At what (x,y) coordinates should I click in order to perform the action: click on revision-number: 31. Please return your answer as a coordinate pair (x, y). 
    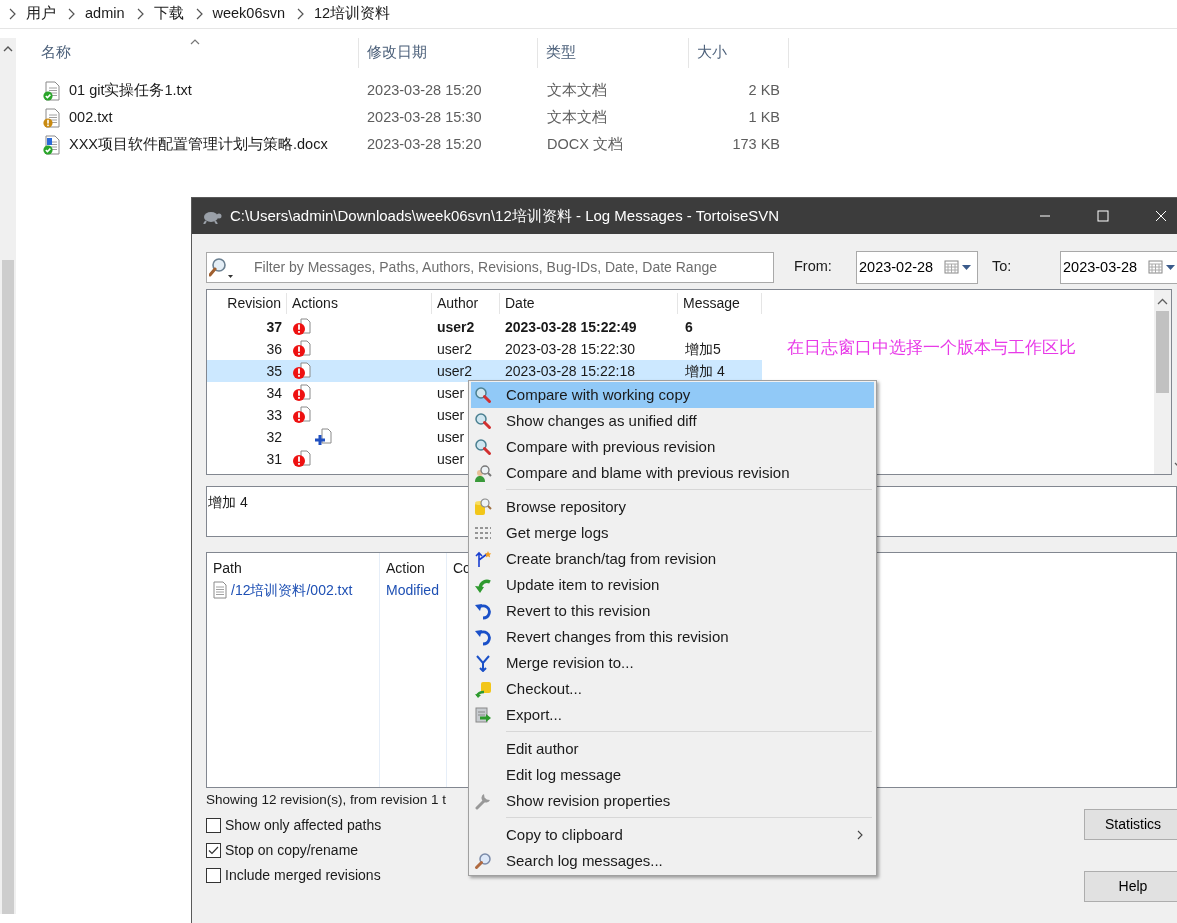
    Looking at the image, I should click on (274, 458).